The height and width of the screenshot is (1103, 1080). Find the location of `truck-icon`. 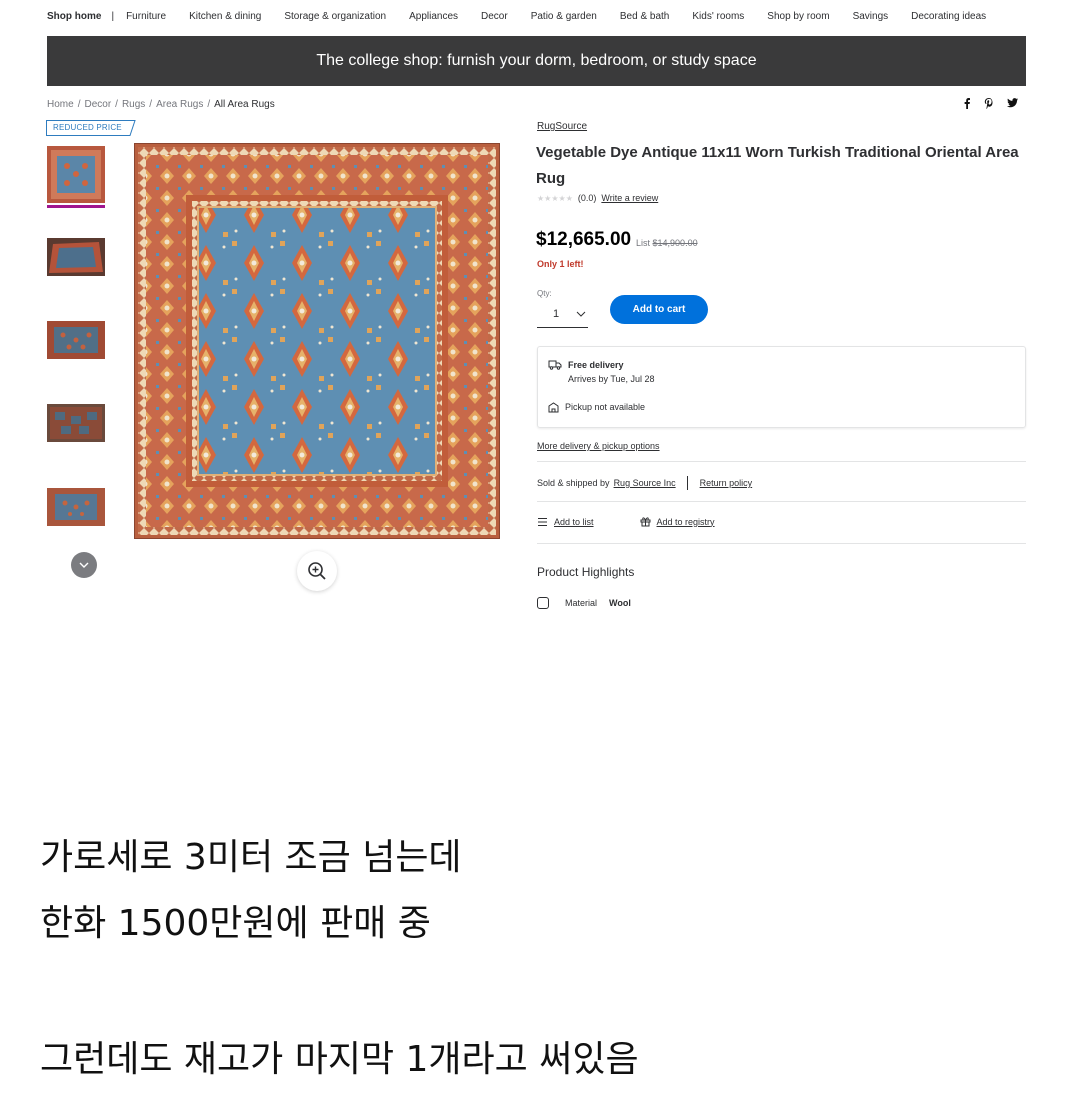

truck-icon is located at coordinates (555, 365).